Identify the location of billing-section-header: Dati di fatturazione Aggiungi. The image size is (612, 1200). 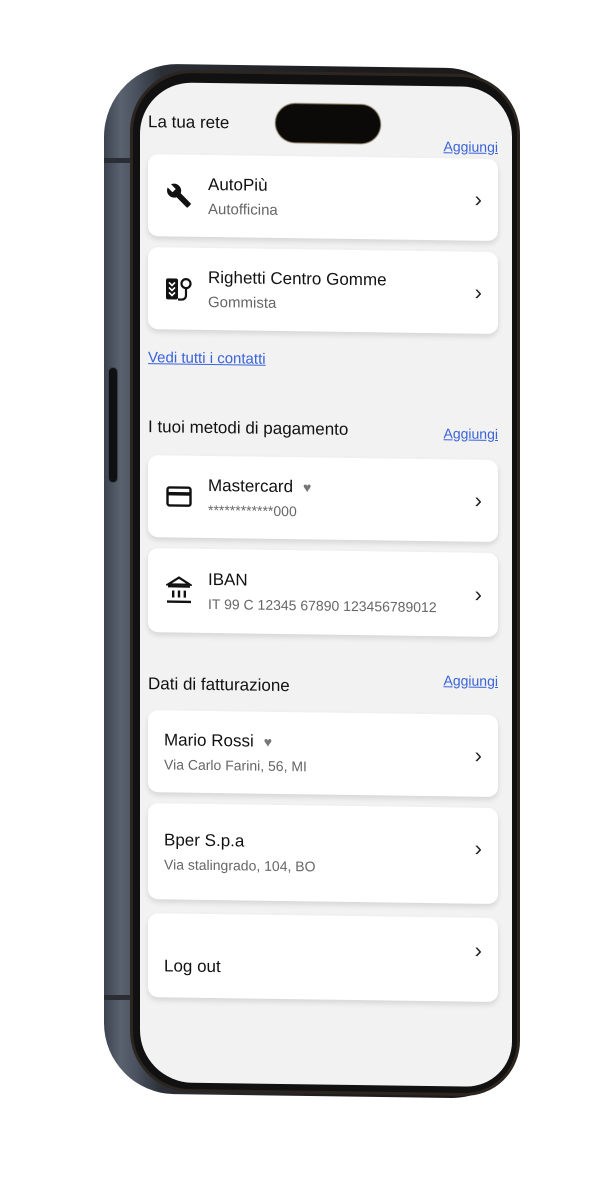
(323, 683).